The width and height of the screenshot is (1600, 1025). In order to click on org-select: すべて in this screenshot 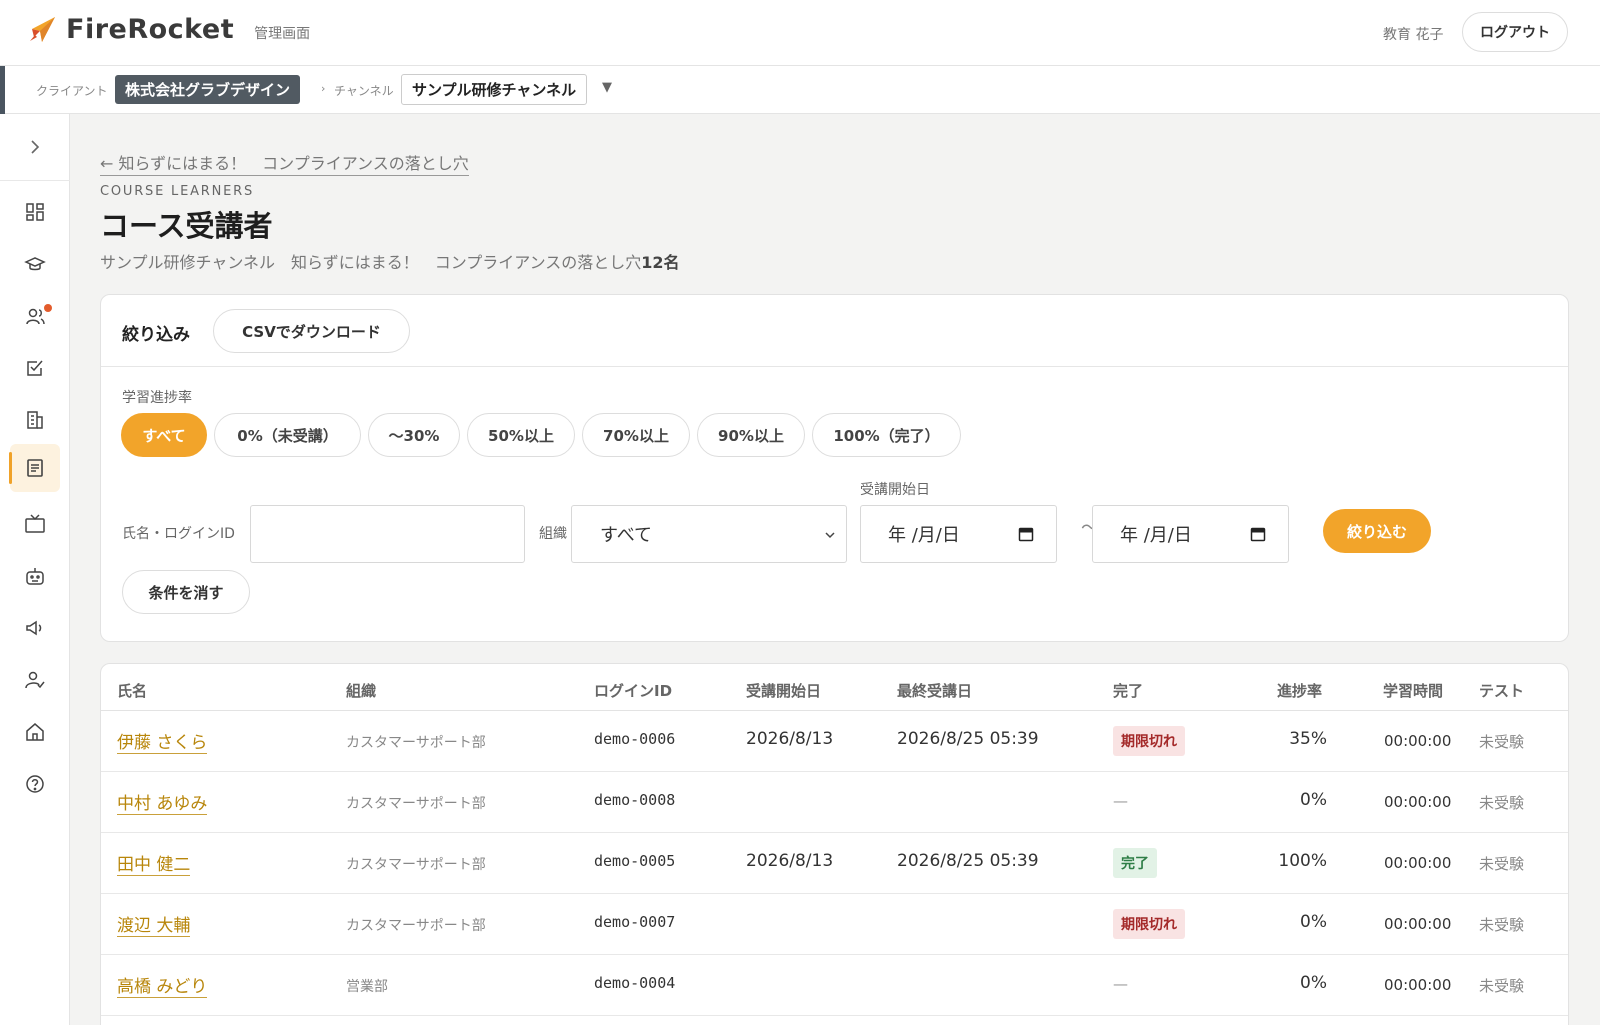, I will do `click(709, 534)`.